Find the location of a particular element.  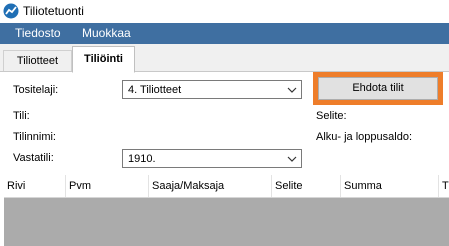

saldo-label: Alku- ja loppusaldo: is located at coordinates (364, 137).